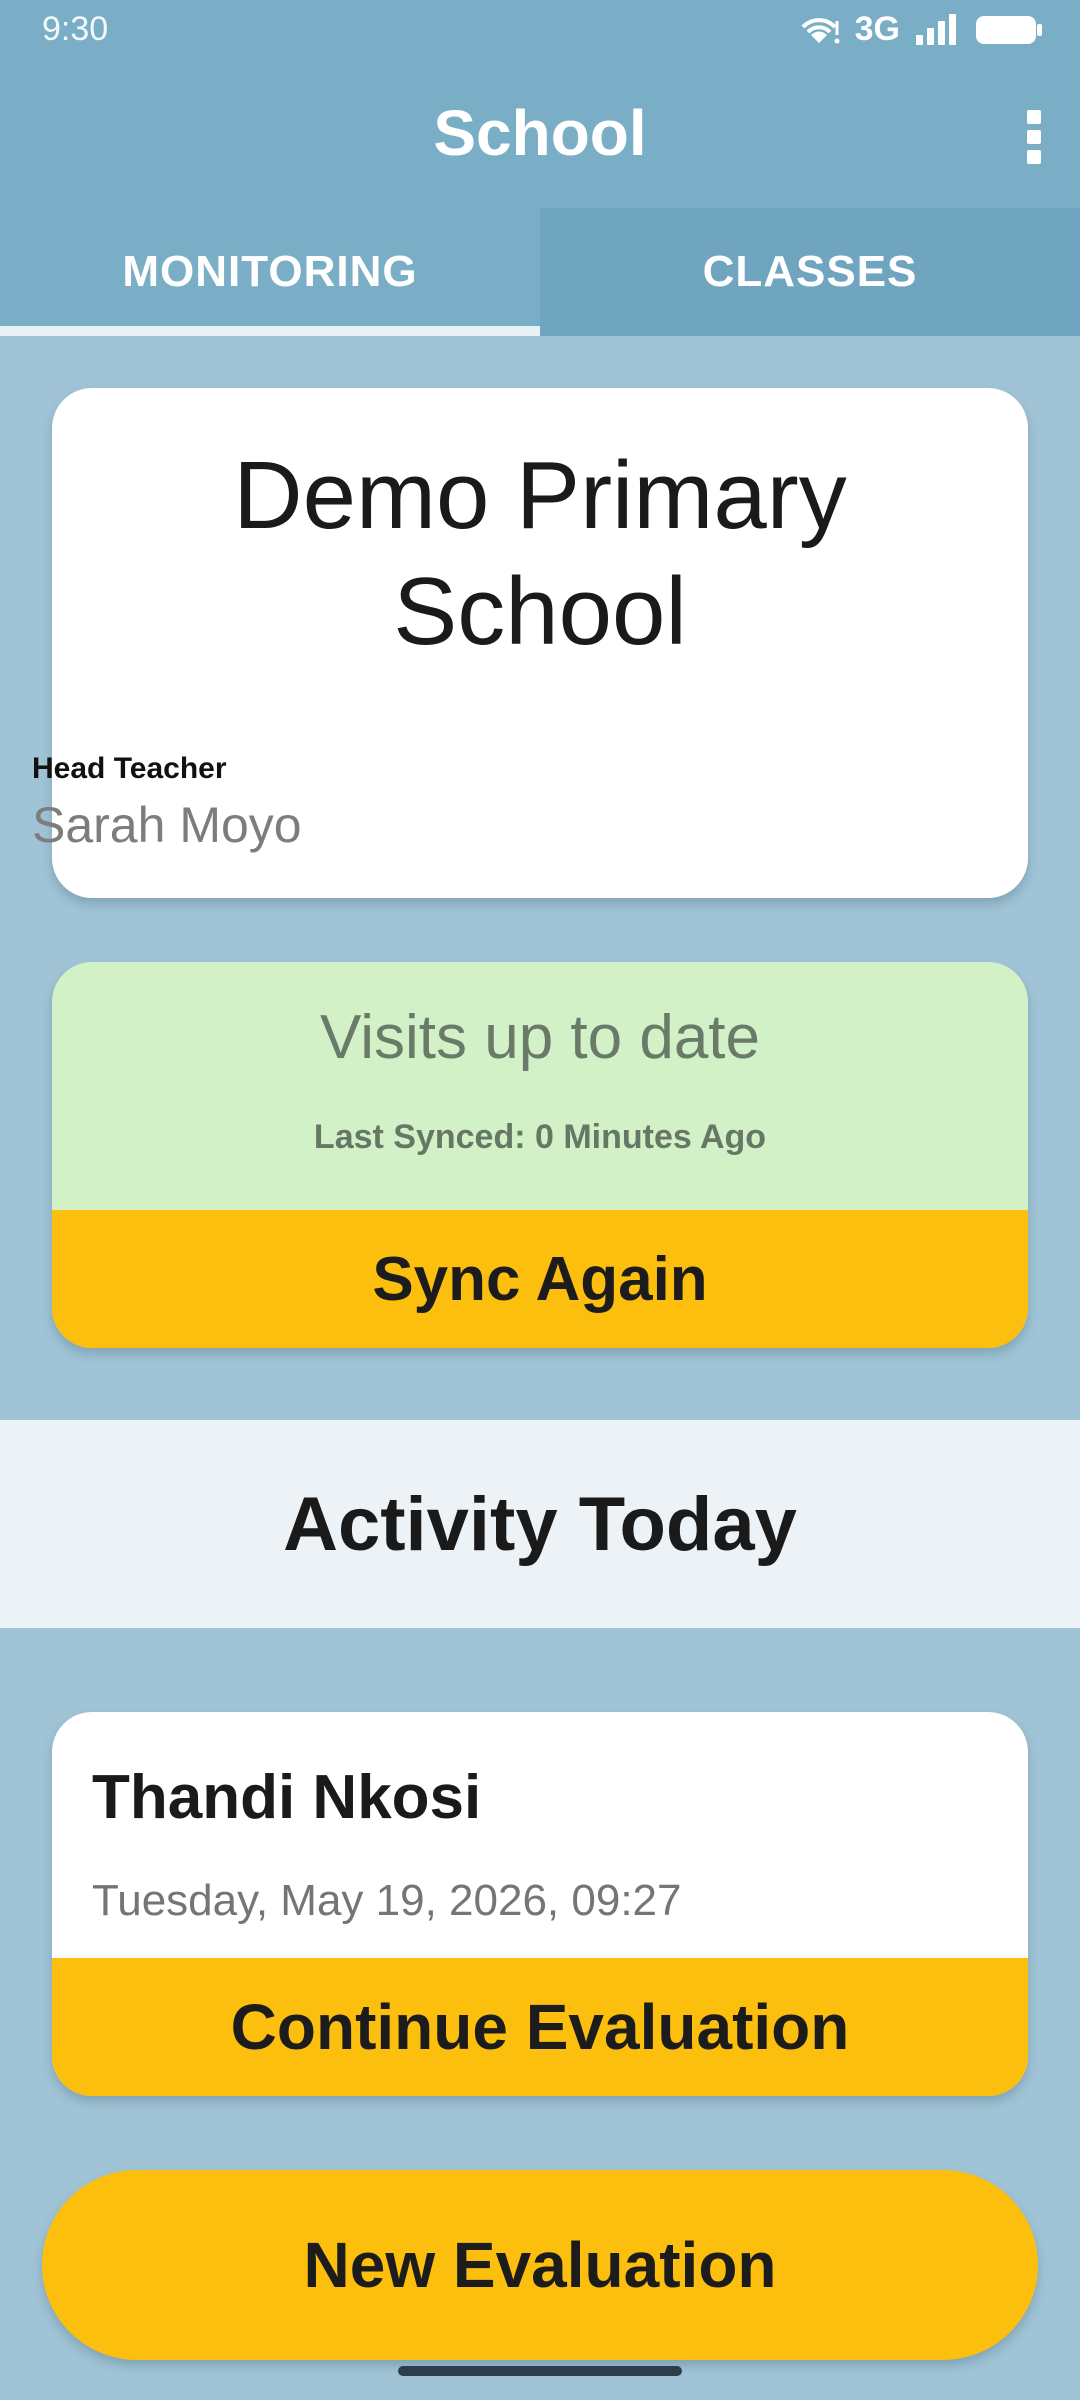 This screenshot has width=1080, height=2400. I want to click on head-teacher-label: Head Teacher, so click(129, 768).